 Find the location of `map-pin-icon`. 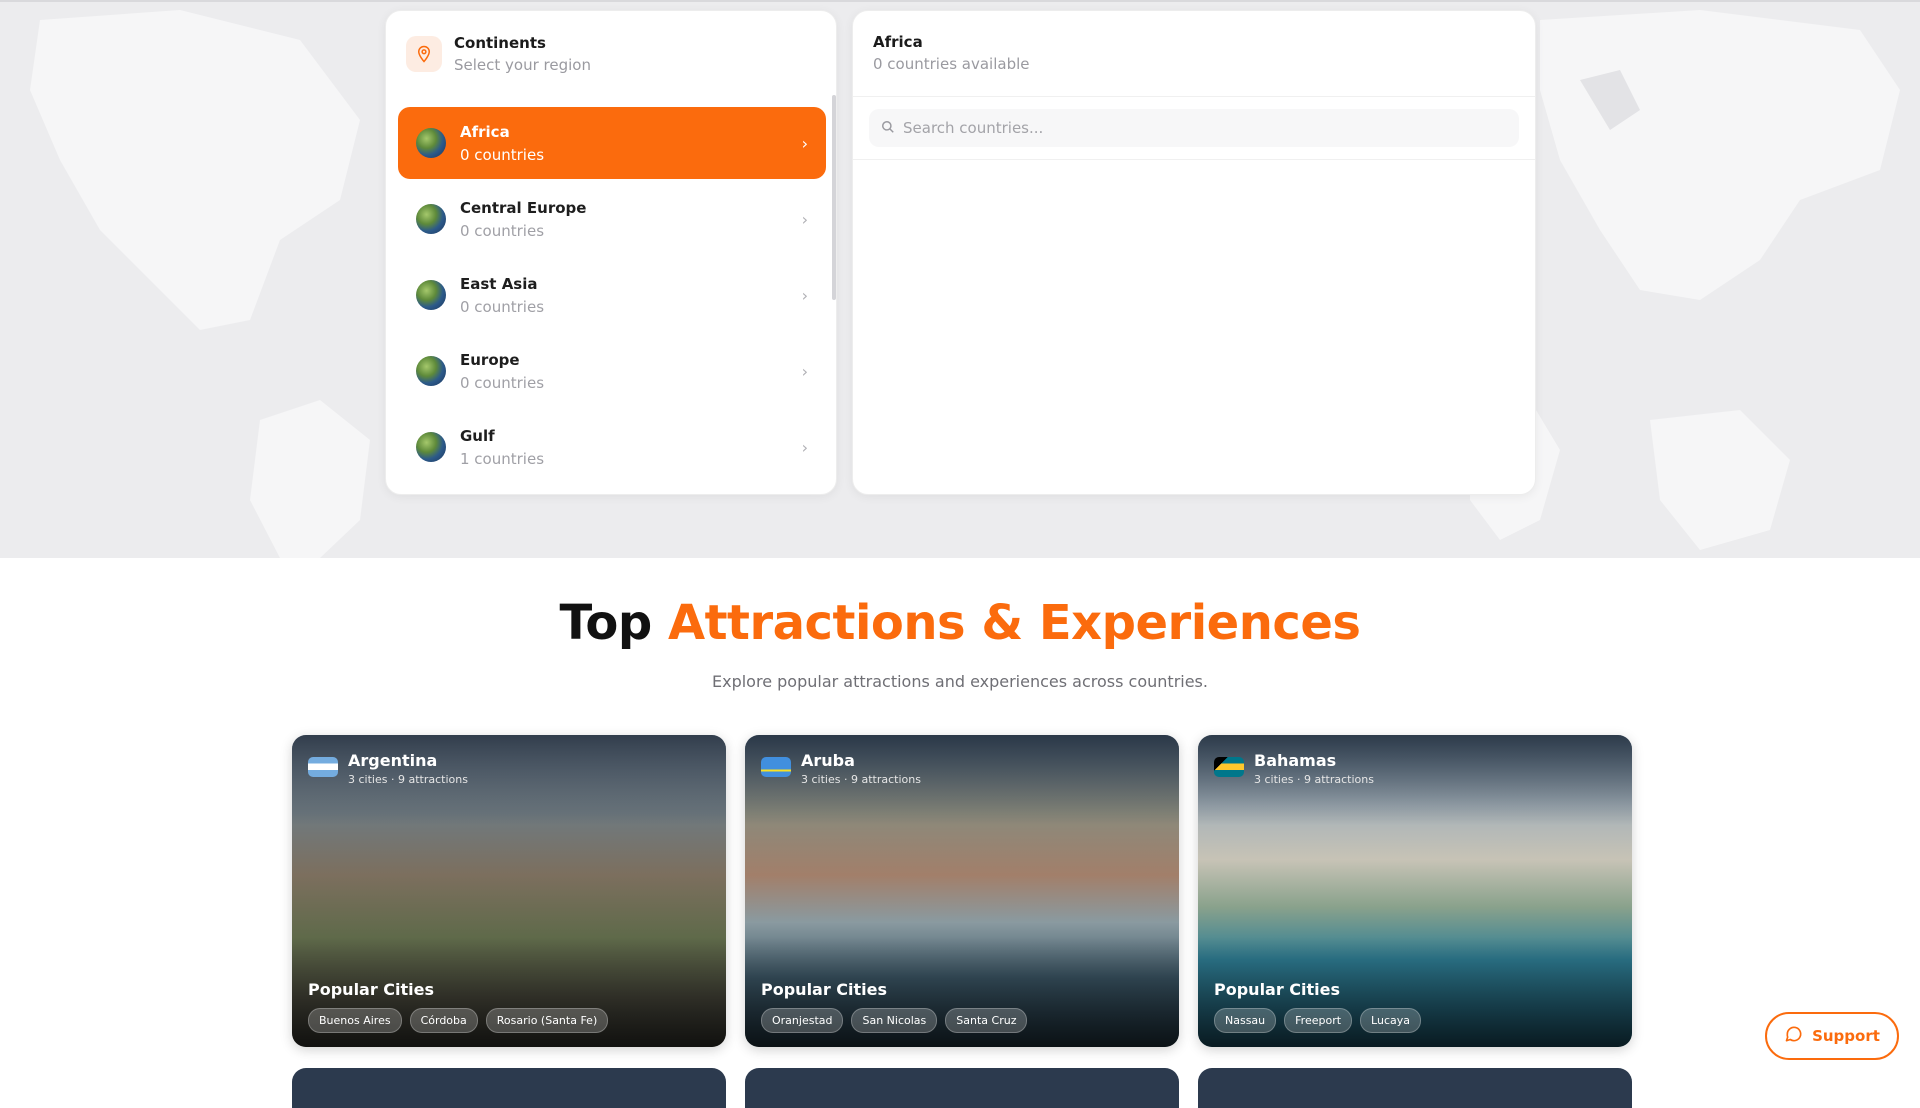

map-pin-icon is located at coordinates (424, 54).